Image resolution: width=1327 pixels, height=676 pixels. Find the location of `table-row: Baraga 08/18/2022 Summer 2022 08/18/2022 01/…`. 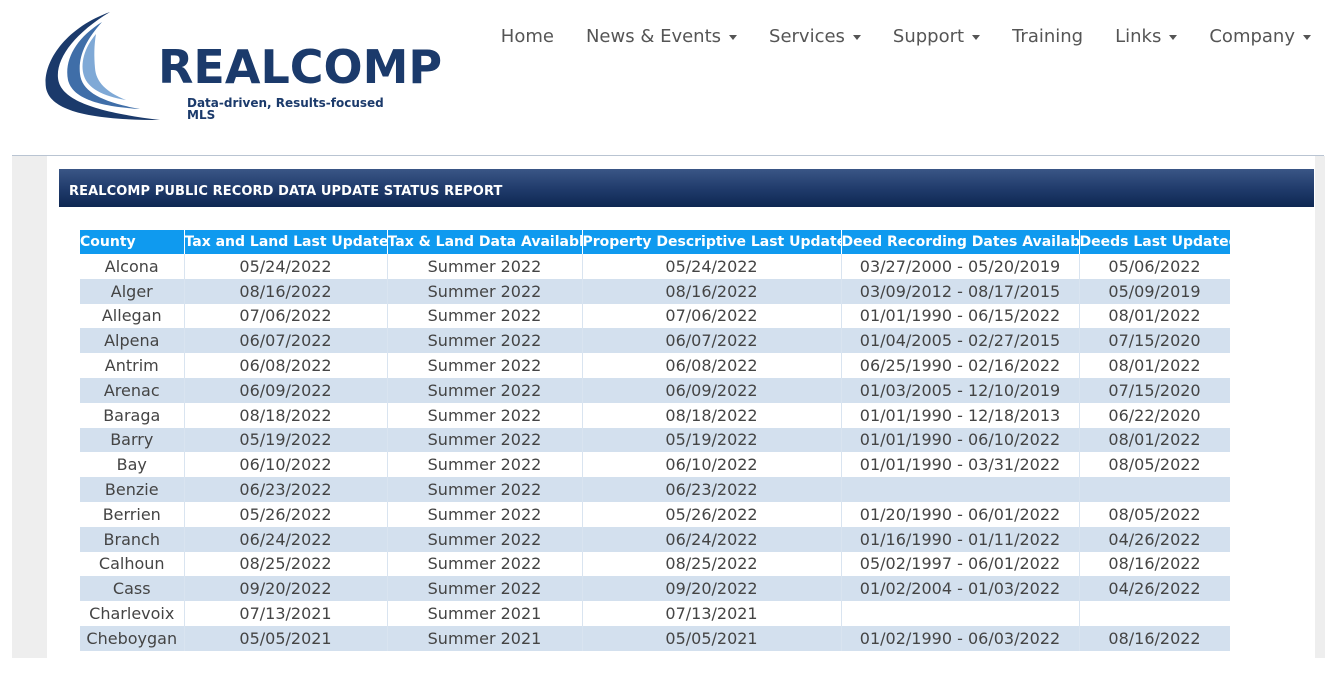

table-row: Baraga 08/18/2022 Summer 2022 08/18/2022 01/… is located at coordinates (655, 415).